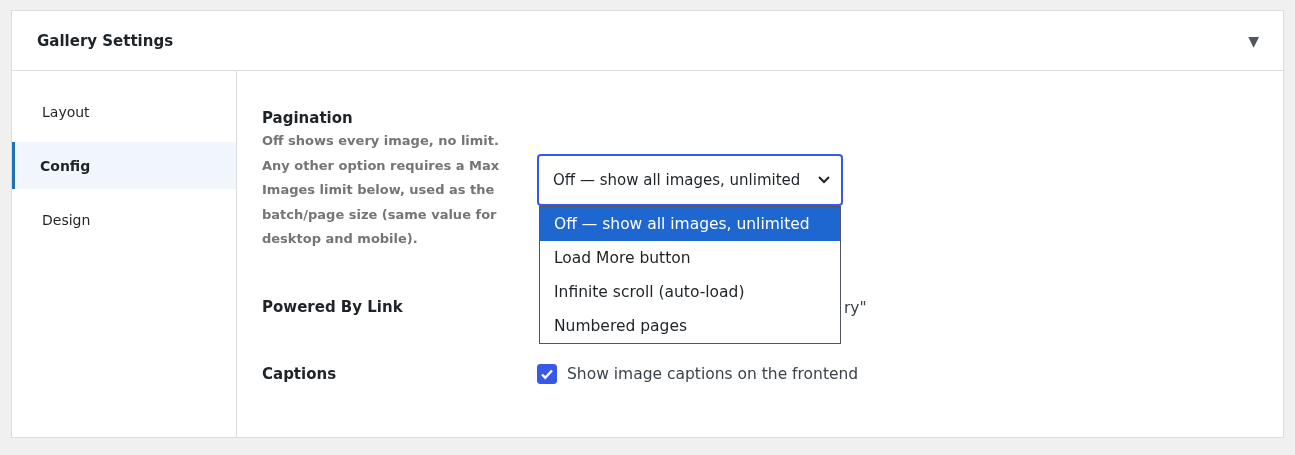  What do you see at coordinates (308, 118) in the screenshot?
I see `setting-label: Pagination` at bounding box center [308, 118].